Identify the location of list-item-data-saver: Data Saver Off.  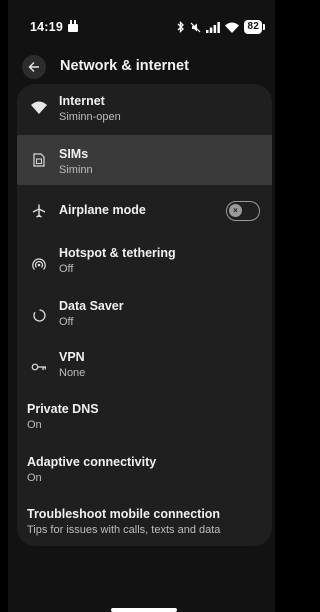
(144, 315).